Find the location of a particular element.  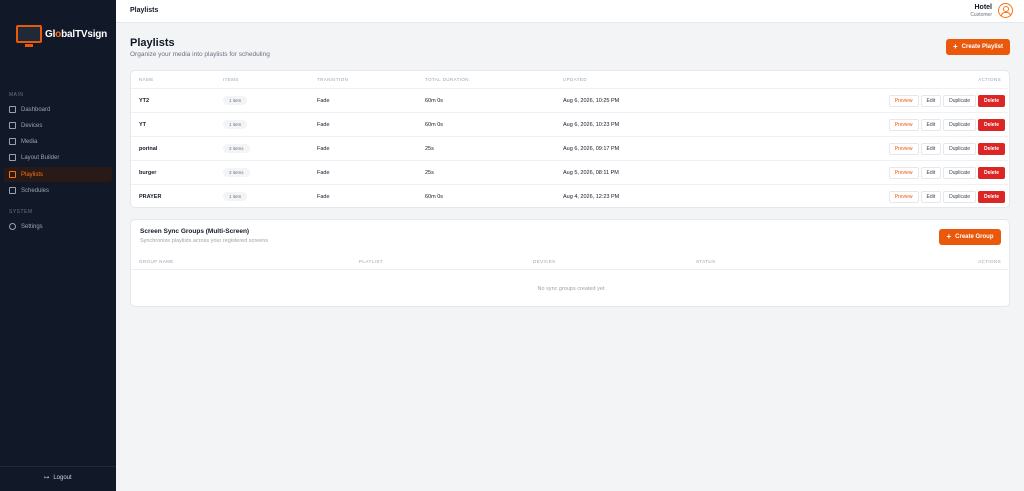

dashboard-icon is located at coordinates (12, 109).